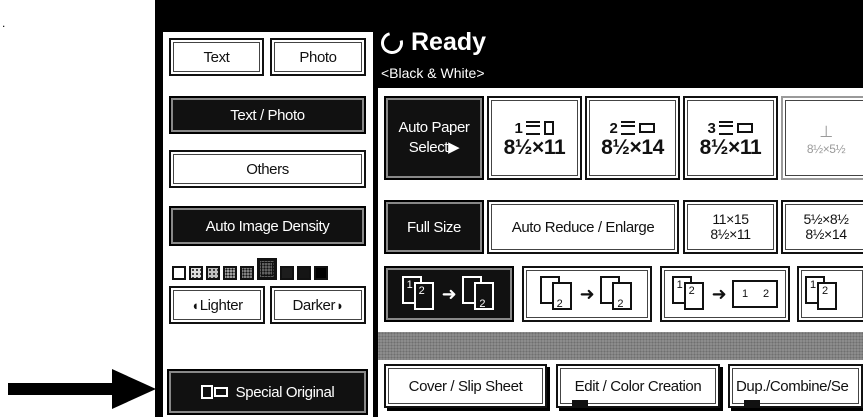 The height and width of the screenshot is (417, 863). I want to click on text-photo-button: Text / Photo, so click(267, 115).